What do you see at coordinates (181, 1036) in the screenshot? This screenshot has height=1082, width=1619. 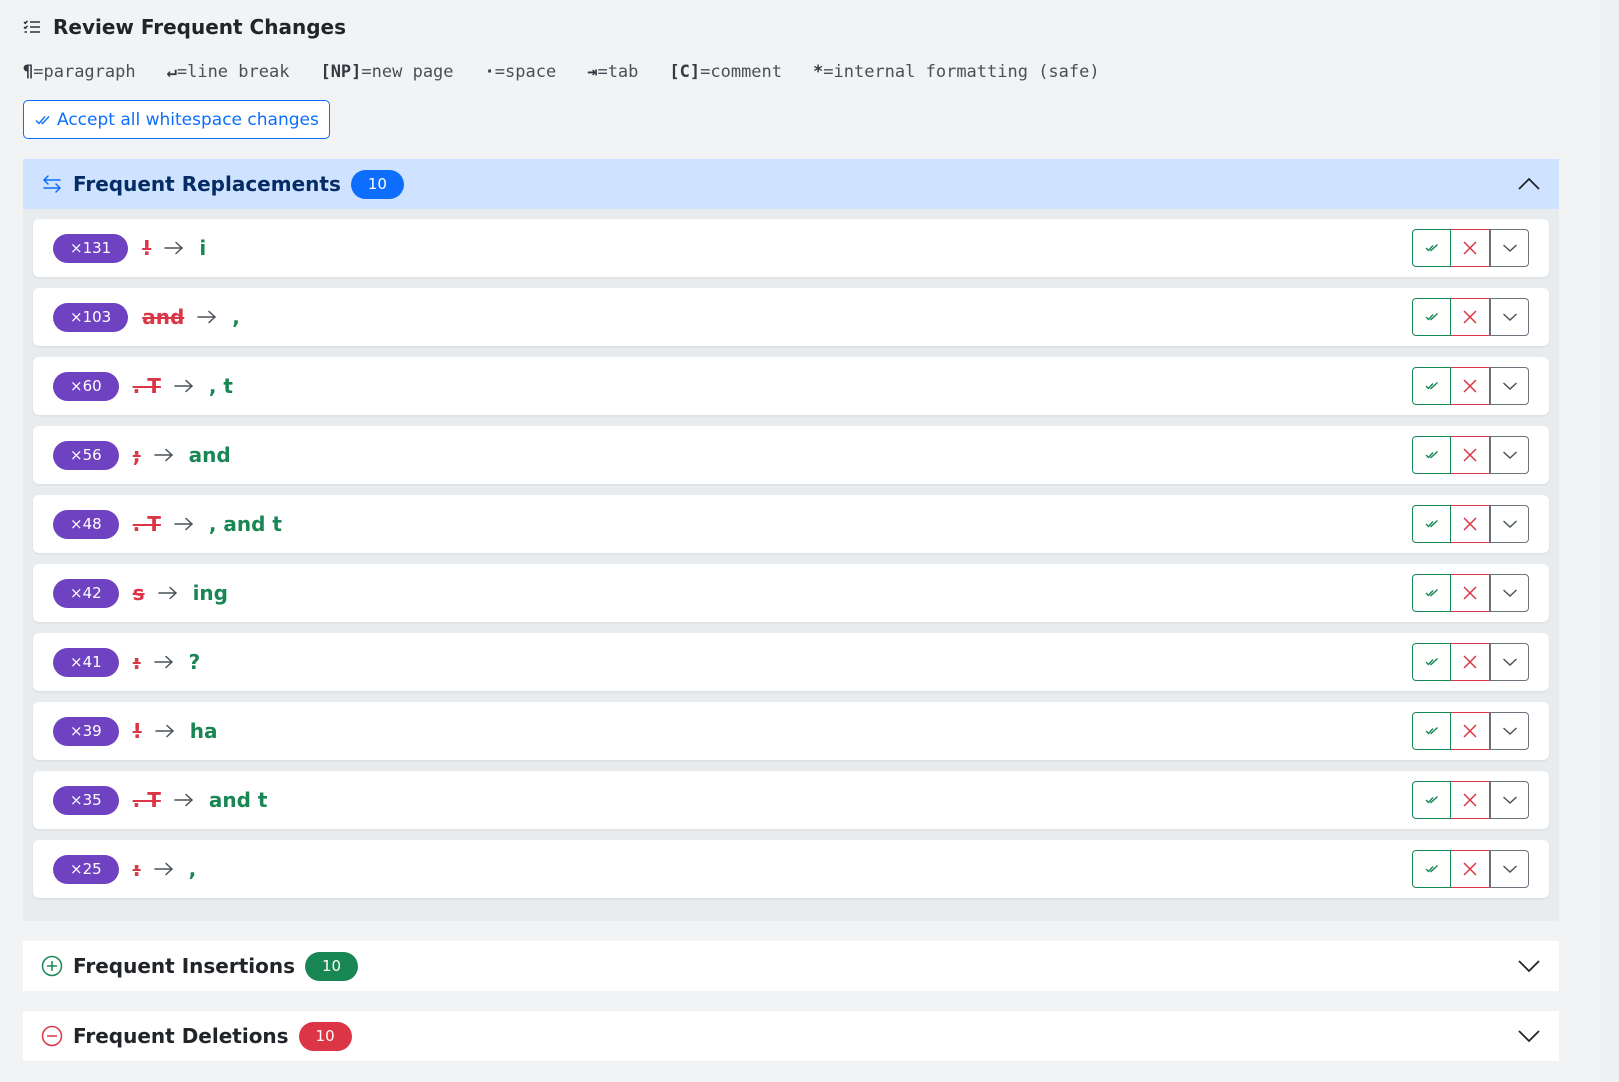 I see `deletions-title: Frequent Deletions` at bounding box center [181, 1036].